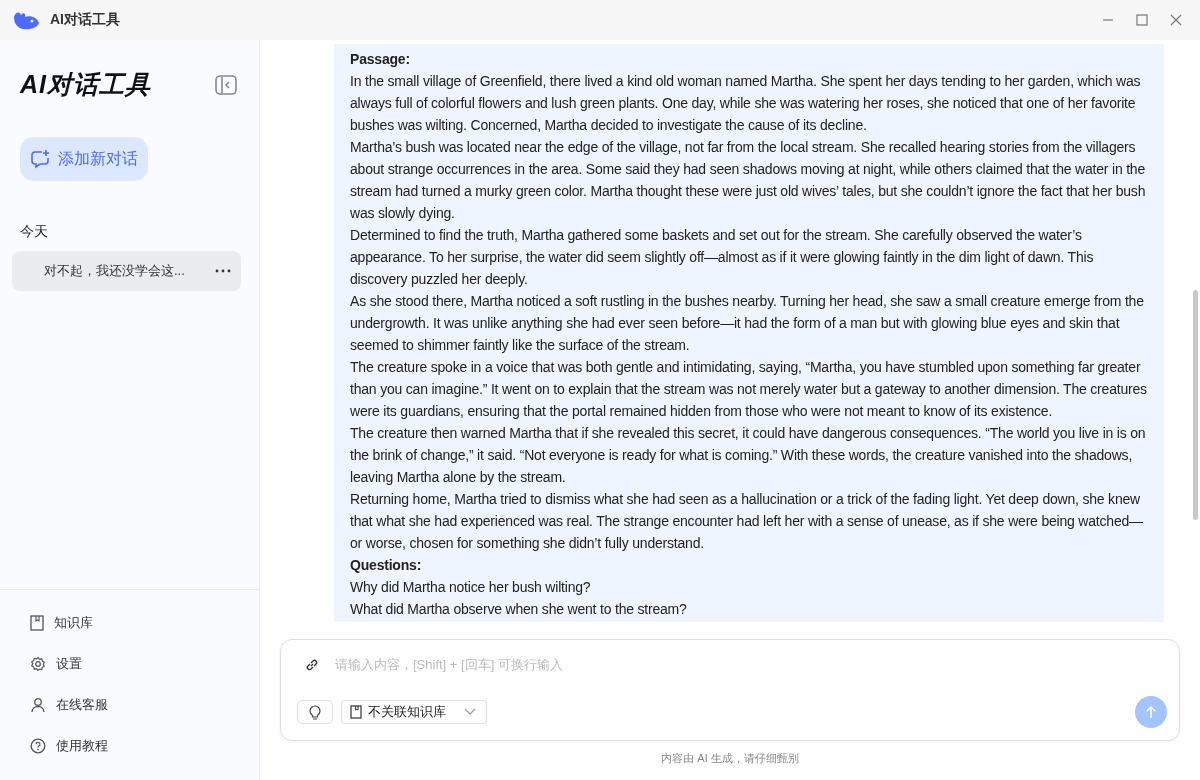  Describe the element at coordinates (747, 521) in the screenshot. I see `message-paragraph: Returning home, Martha tried to dismiss what she had seen as a hallucination or a trick of the fading light. Yet deep down, she knew that what she had experienced was real. The strange encounter had left her with a sense of unease, as if she were being watched—or worse, chosen for something she didn’t fully understand.` at that location.